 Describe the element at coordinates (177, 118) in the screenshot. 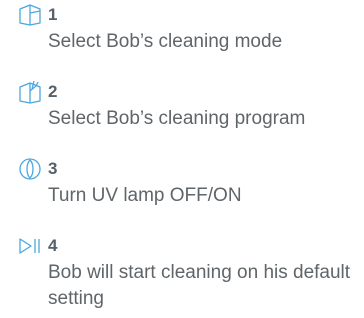

I see `step-description: Select Bob’s cleaning program` at that location.